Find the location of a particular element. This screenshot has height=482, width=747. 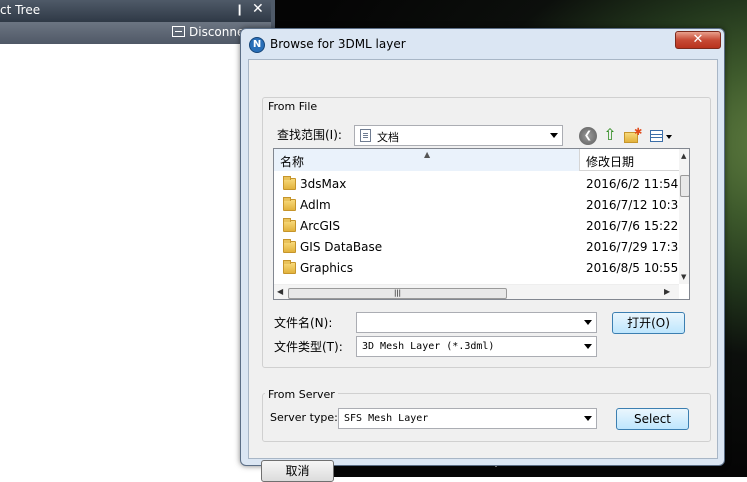

file-name: Graphics is located at coordinates (326, 268).